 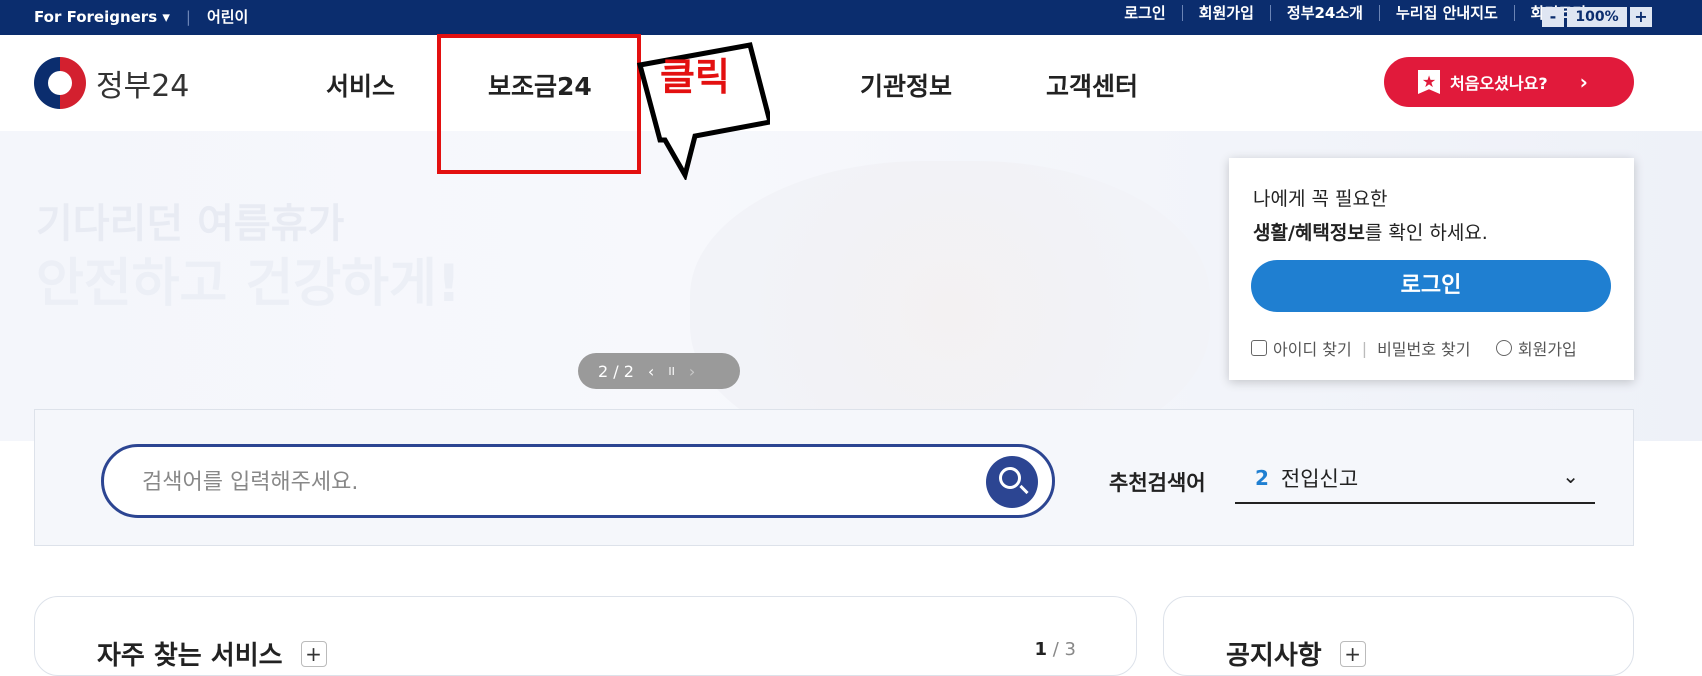 What do you see at coordinates (1423, 348) in the screenshot?
I see `find-password-link: 비밀번호 찾기` at bounding box center [1423, 348].